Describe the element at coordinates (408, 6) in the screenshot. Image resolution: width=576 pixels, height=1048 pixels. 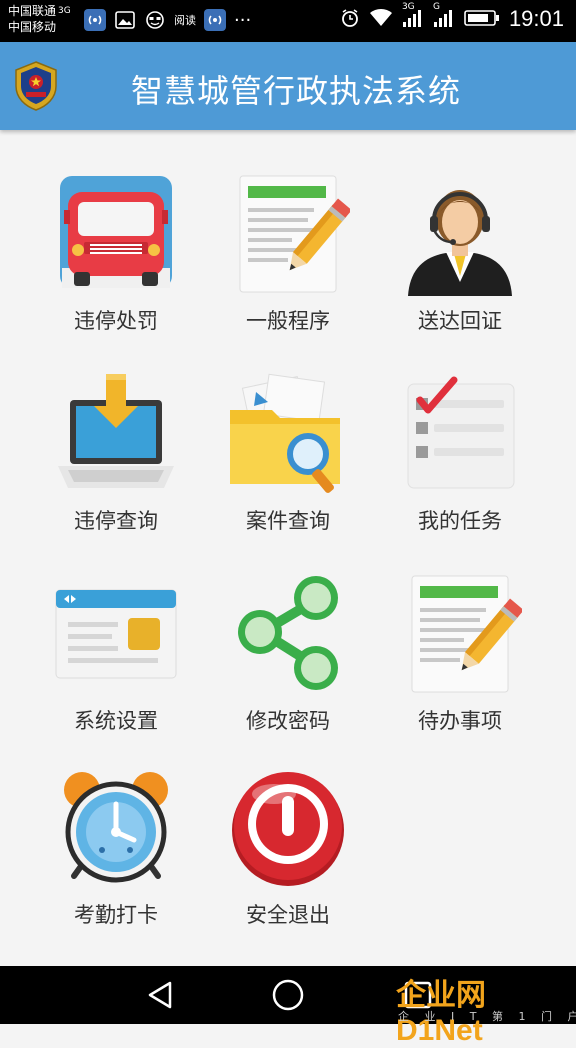
I see `network-1-label: 3G` at that location.